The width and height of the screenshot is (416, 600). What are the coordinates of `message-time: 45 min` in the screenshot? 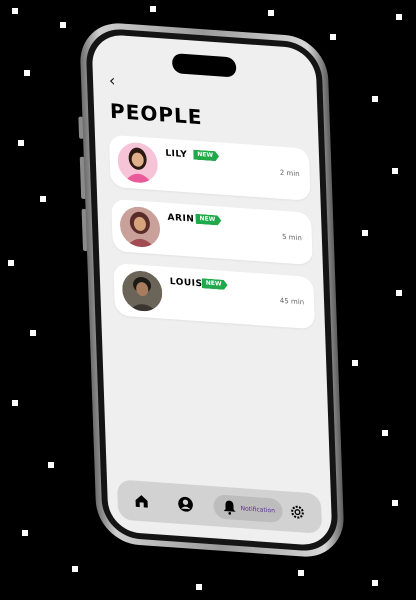 It's located at (292, 301).